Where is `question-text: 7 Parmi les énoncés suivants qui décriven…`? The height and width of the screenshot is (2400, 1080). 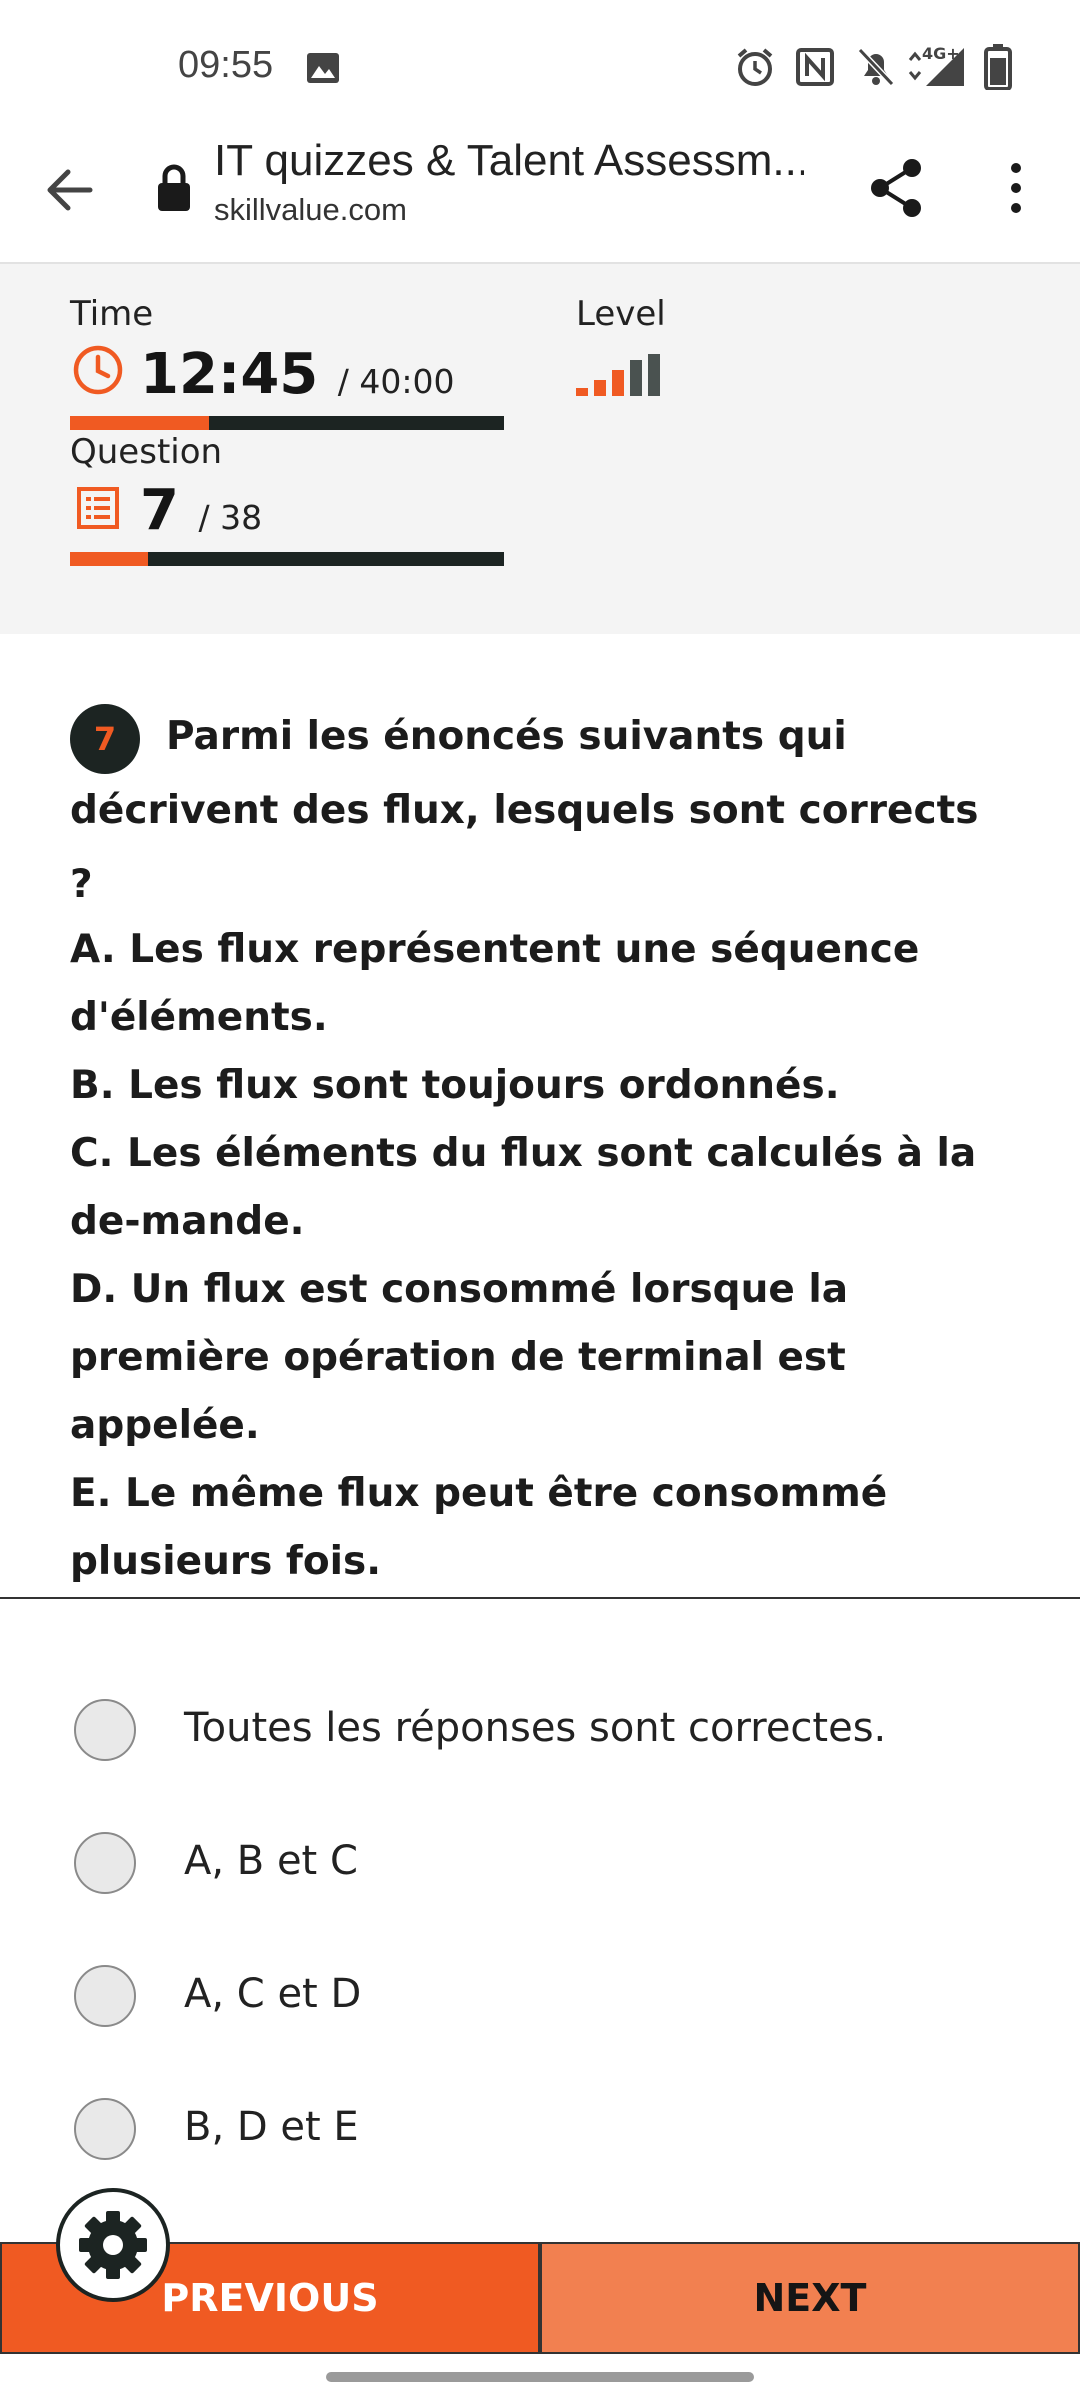
question-text: 7 Parmi les énoncés suivants qui décriven… is located at coordinates (540, 811).